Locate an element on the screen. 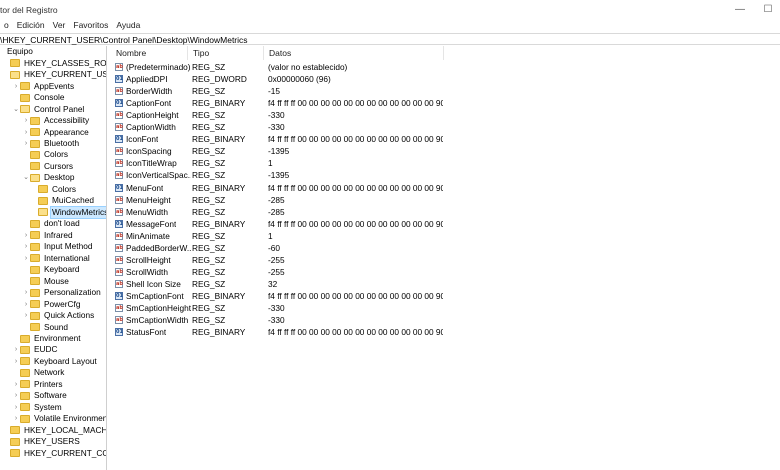  tree-item: › International is located at coordinates (56, 258).